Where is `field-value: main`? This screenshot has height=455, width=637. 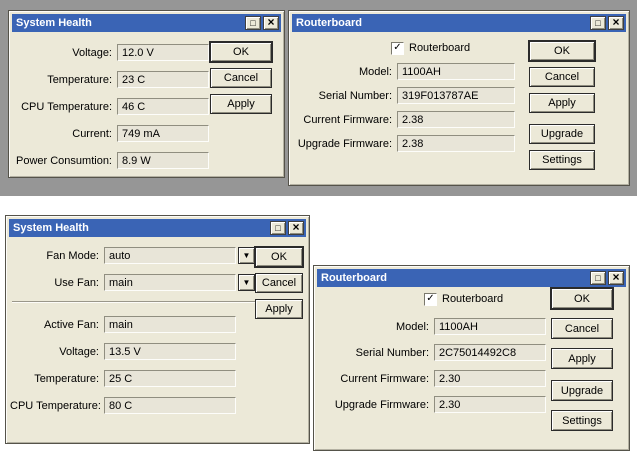 field-value: main is located at coordinates (170, 324).